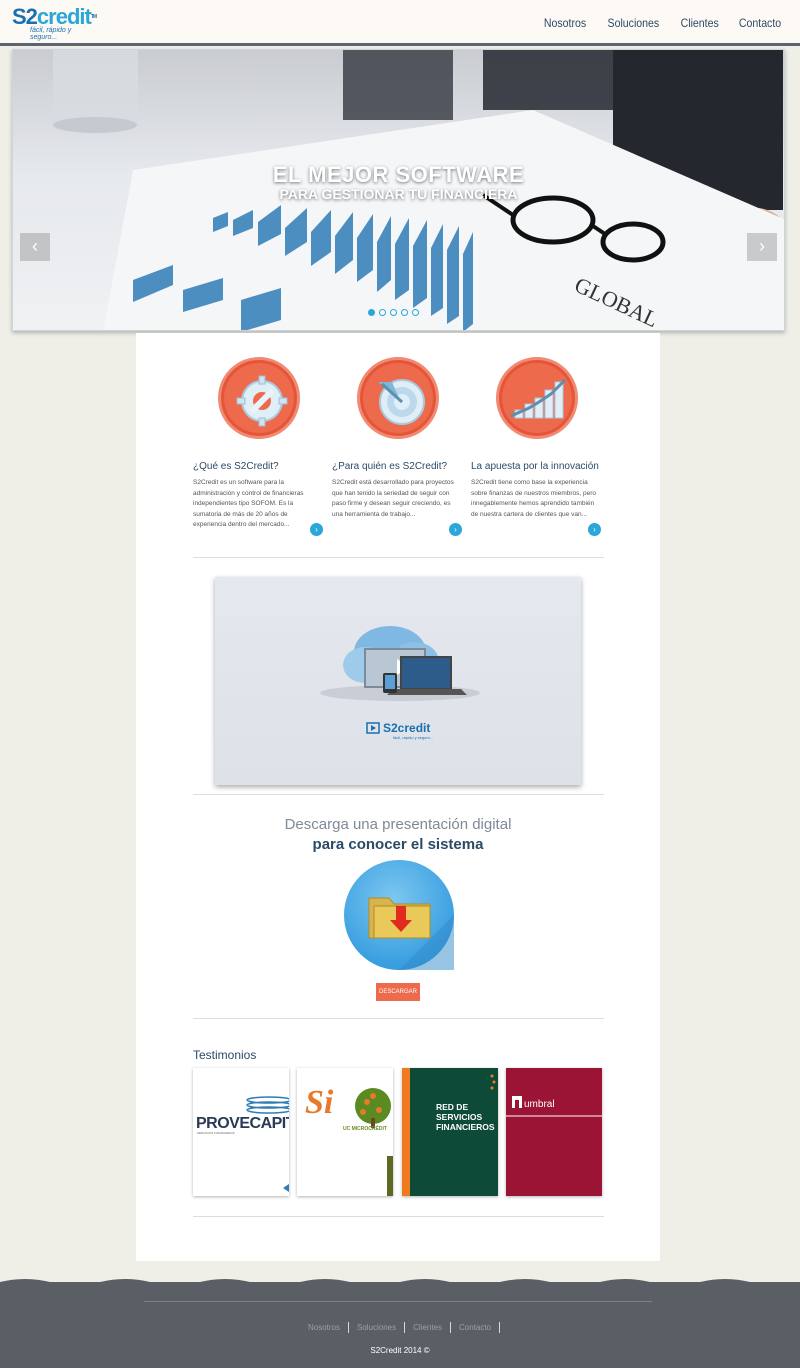 Image resolution: width=800 pixels, height=1368 pixels. I want to click on footer-divider, so click(398, 1301).